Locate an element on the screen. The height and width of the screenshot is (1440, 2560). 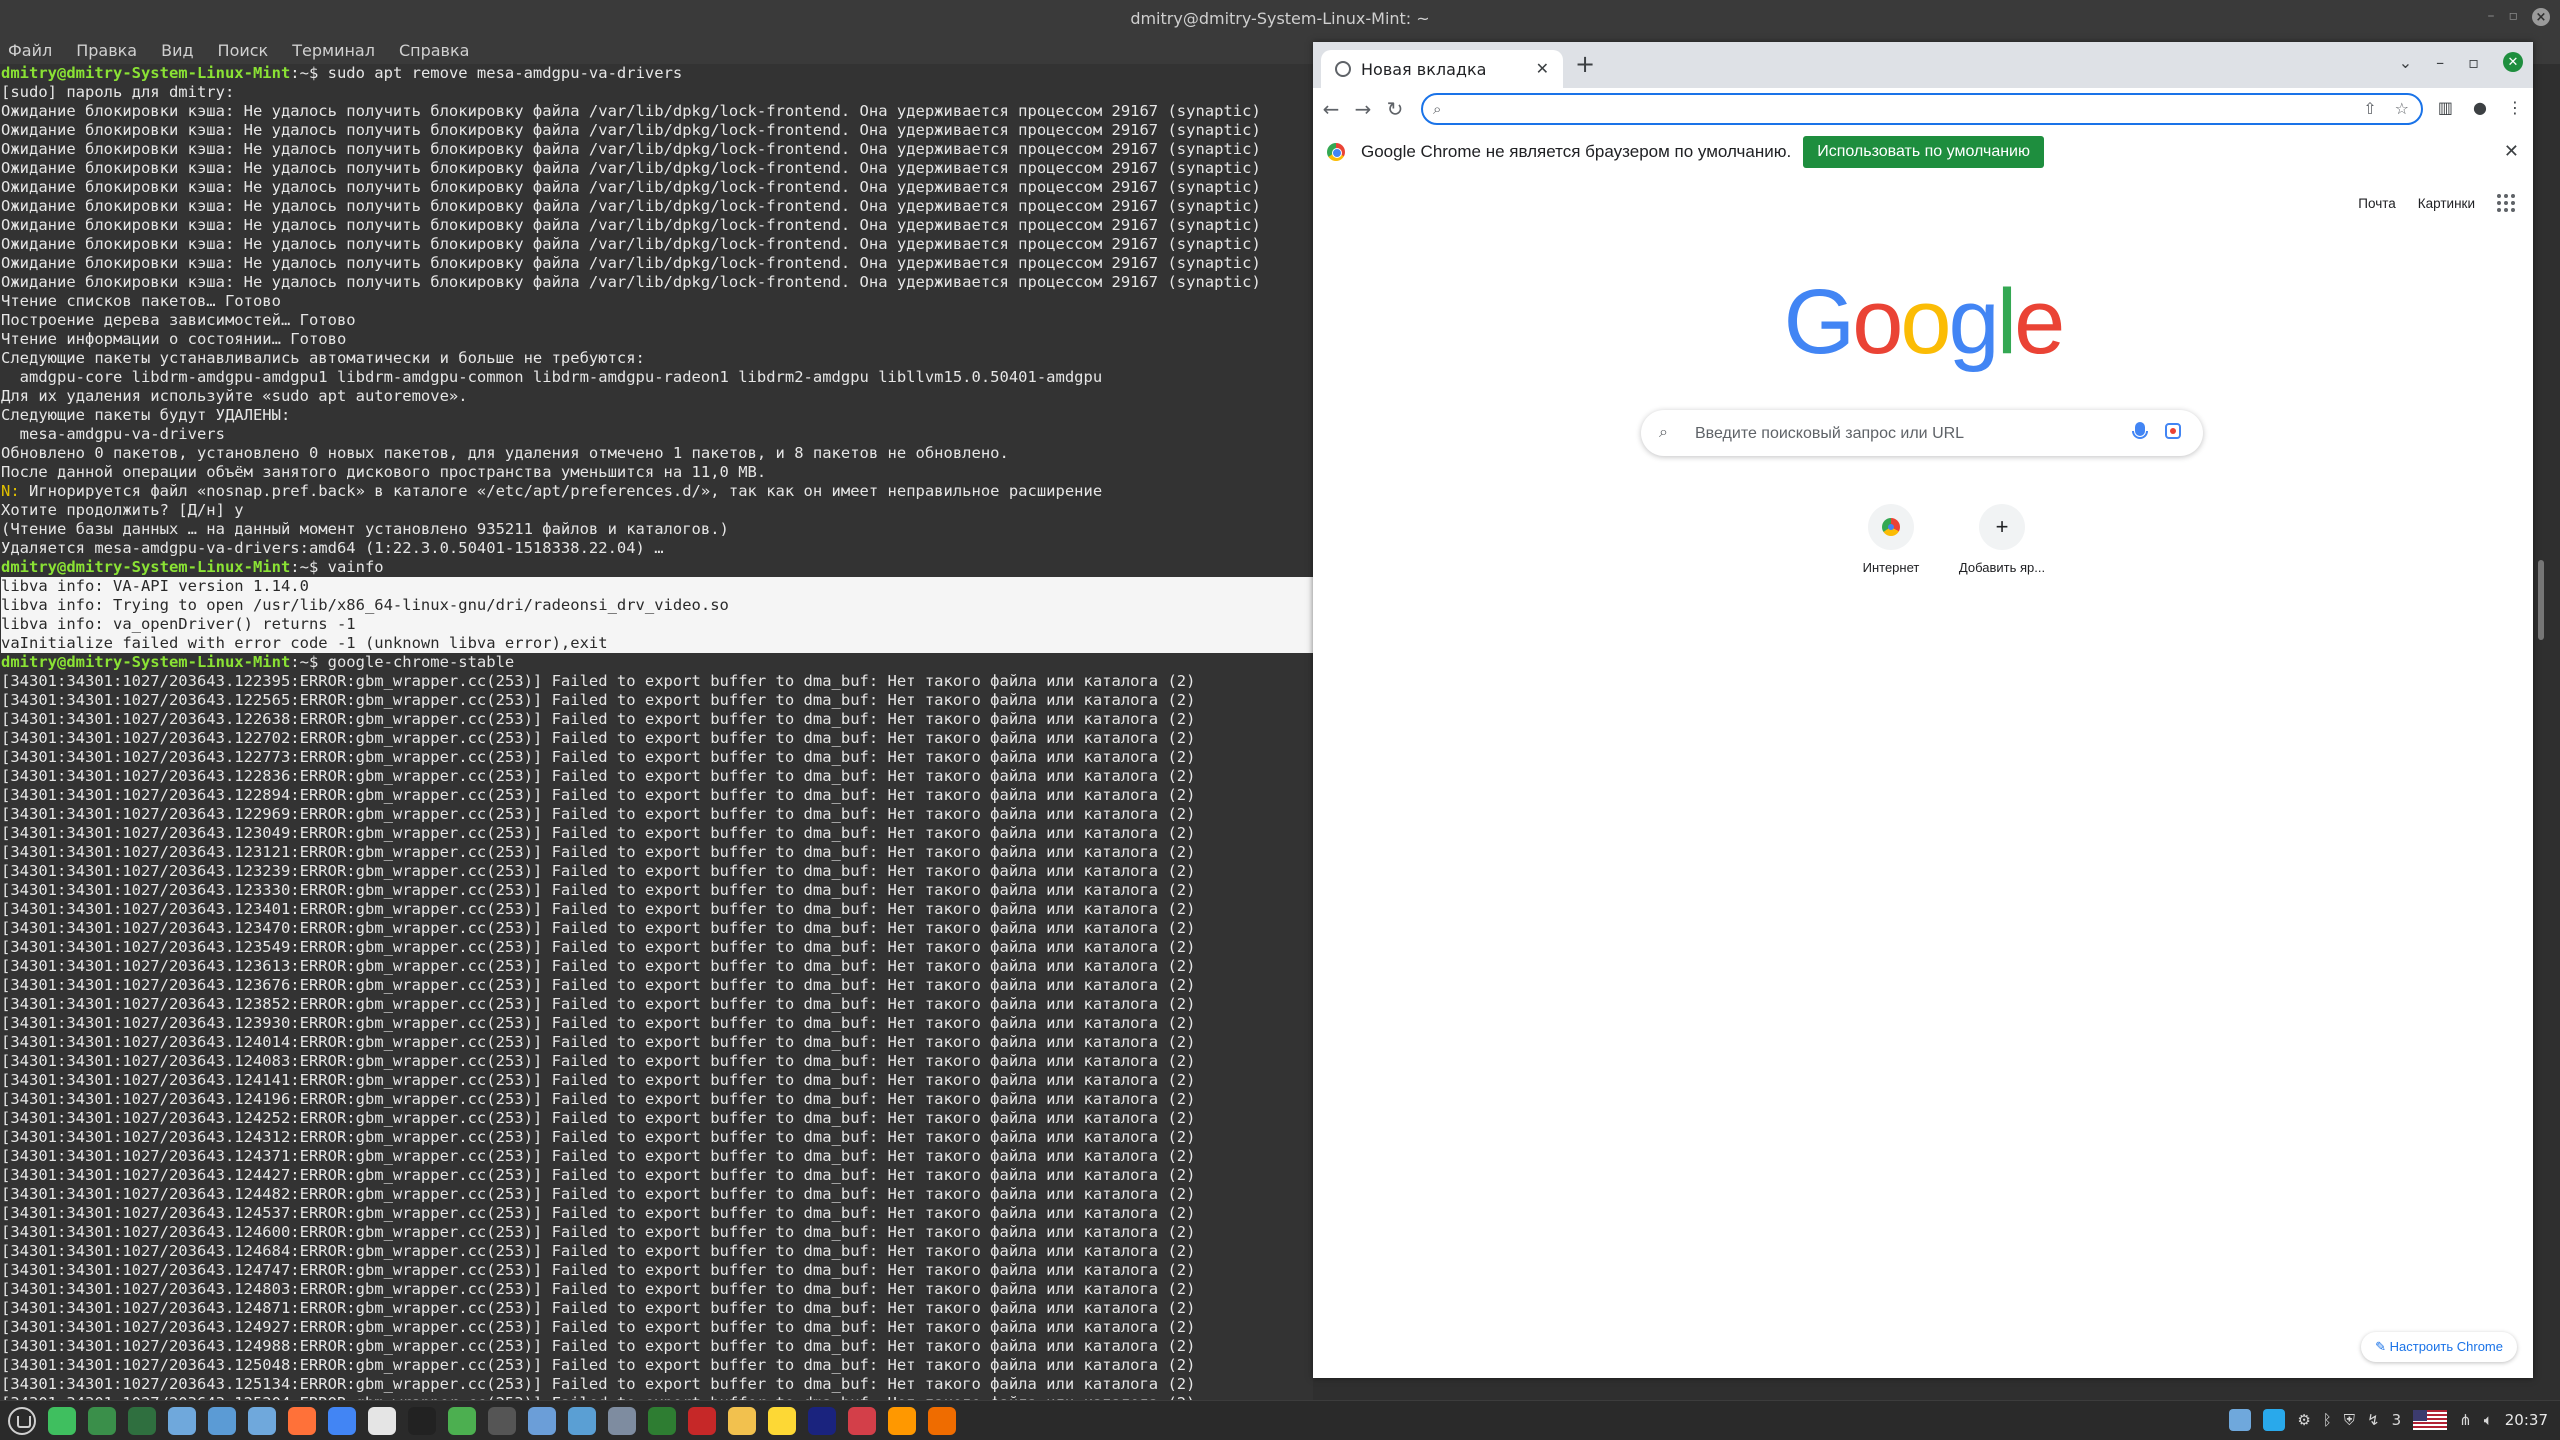
ntp-search-box: ⌕ is located at coordinates (1922, 433).